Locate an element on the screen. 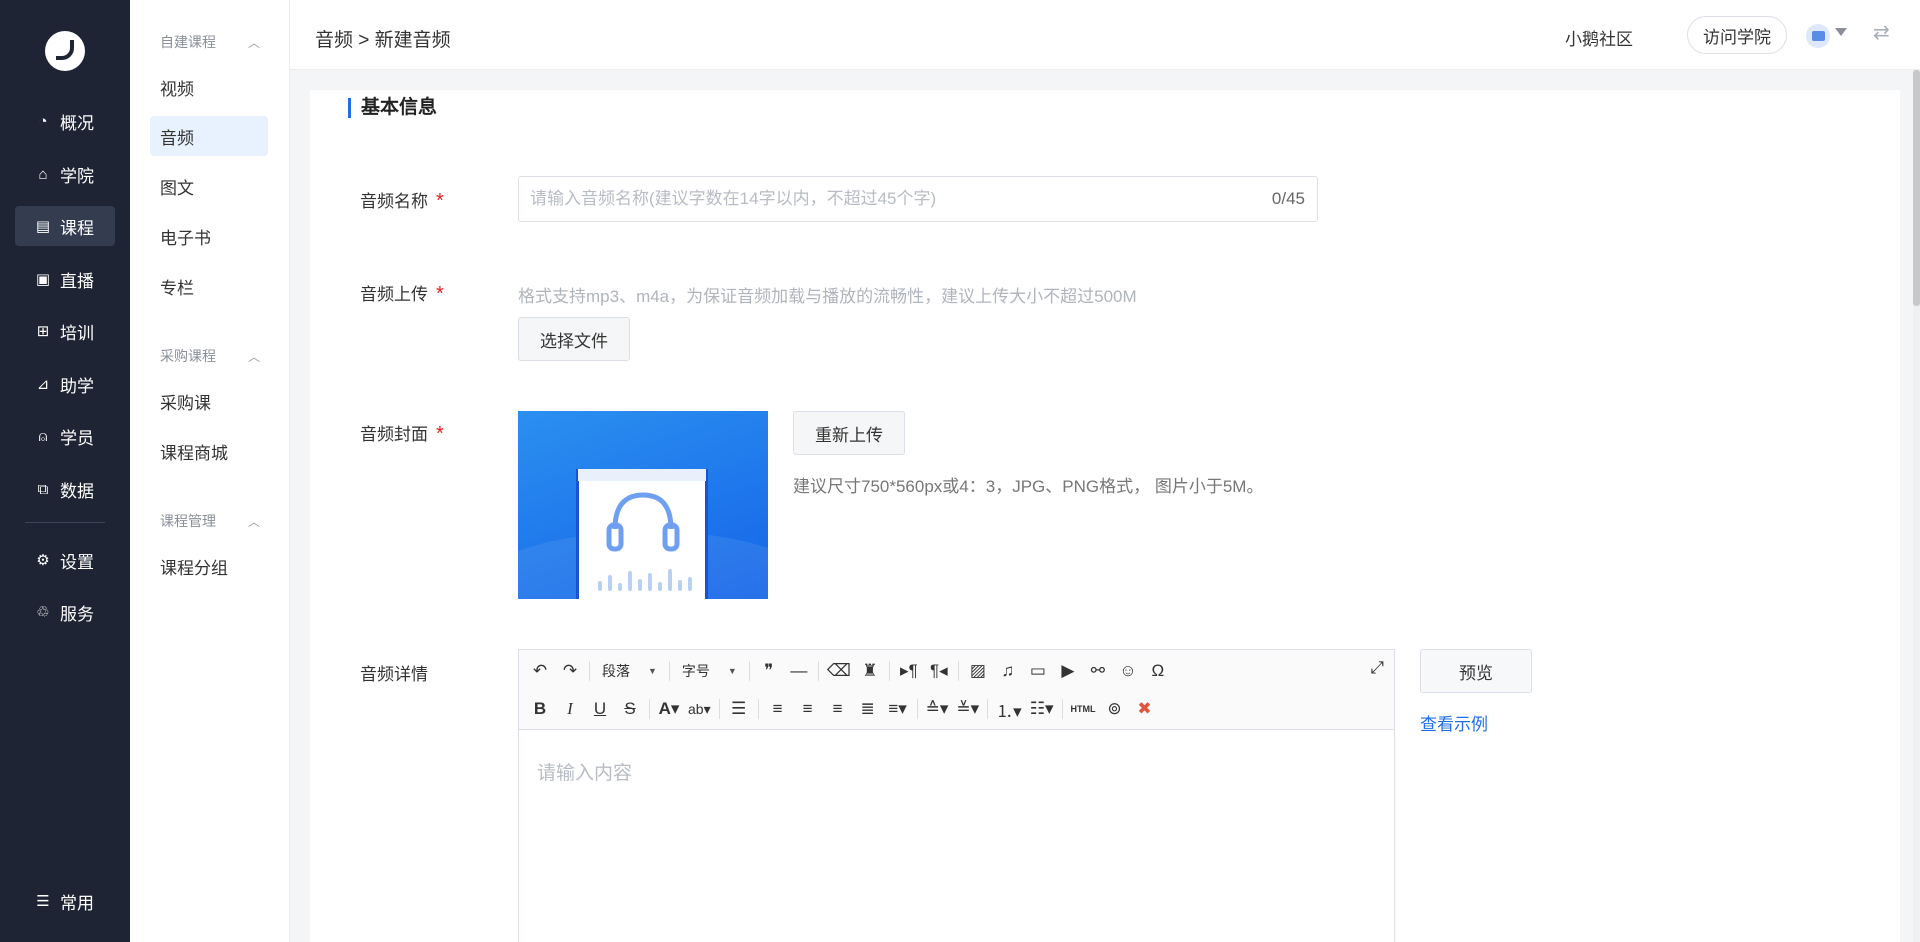 The image size is (1920, 942). media-icon: ▶ is located at coordinates (1068, 671).